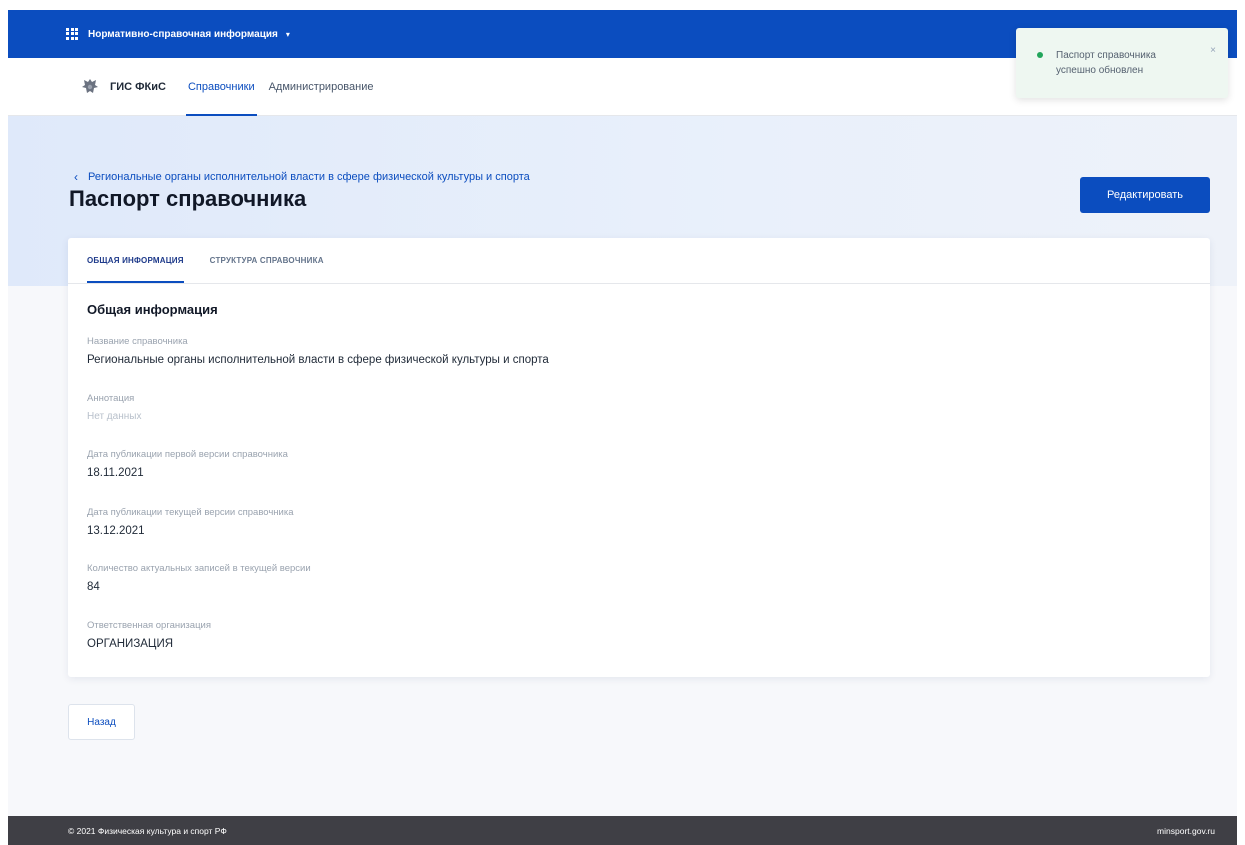  Describe the element at coordinates (130, 644) in the screenshot. I see `field-value: ОРГАНИЗАЦИЯ` at that location.